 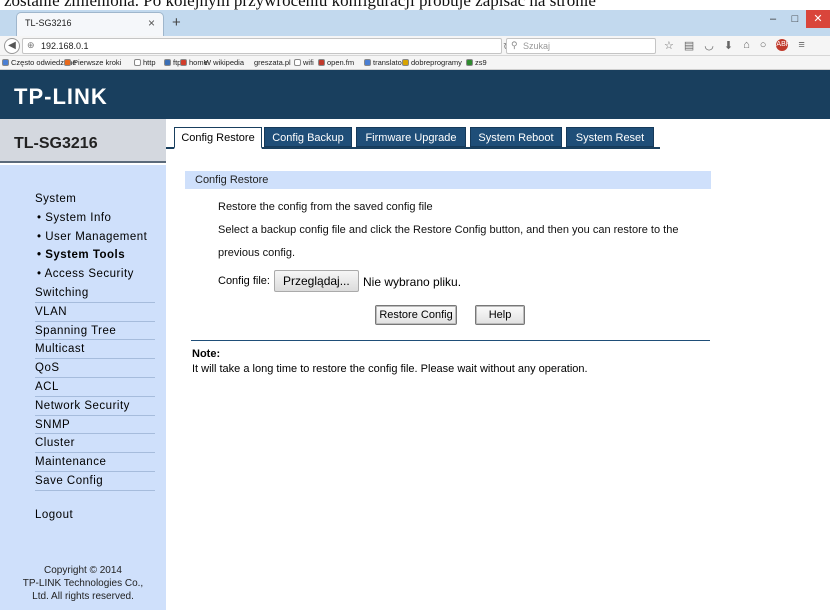 I want to click on config-file-label: Config file:, so click(x=244, y=281).